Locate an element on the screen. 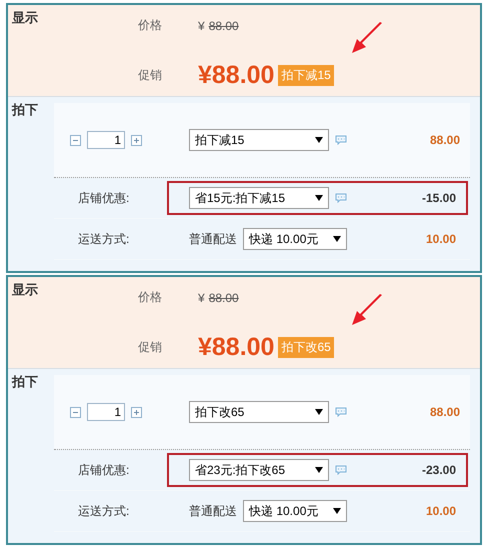 This screenshot has width=488, height=555. plan-select: 拍下减15 is located at coordinates (259, 140).